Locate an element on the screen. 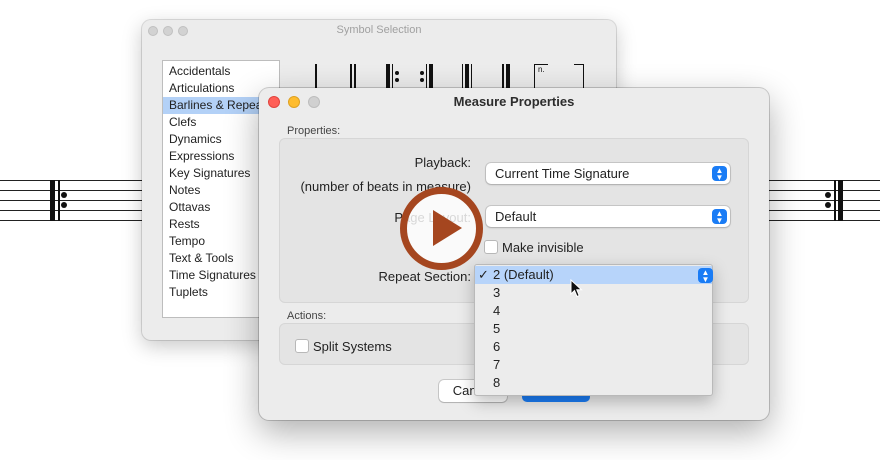 The height and width of the screenshot is (460, 880). playback-popup: Current Time Signature ▲ ▼ is located at coordinates (608, 173).